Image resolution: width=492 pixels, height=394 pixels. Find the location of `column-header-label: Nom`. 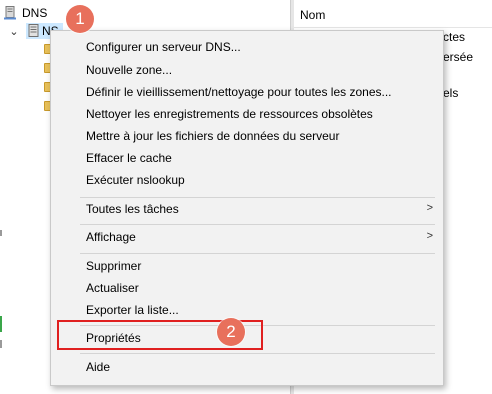

column-header-label: Nom is located at coordinates (313, 15).